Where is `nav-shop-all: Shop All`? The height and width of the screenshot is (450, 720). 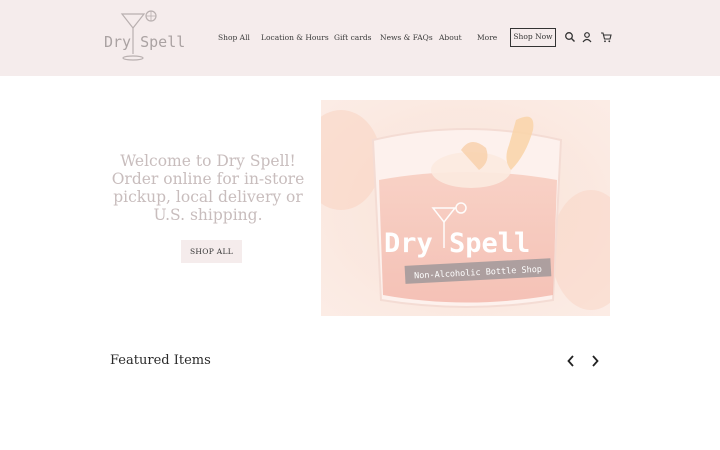 nav-shop-all: Shop All is located at coordinates (234, 37).